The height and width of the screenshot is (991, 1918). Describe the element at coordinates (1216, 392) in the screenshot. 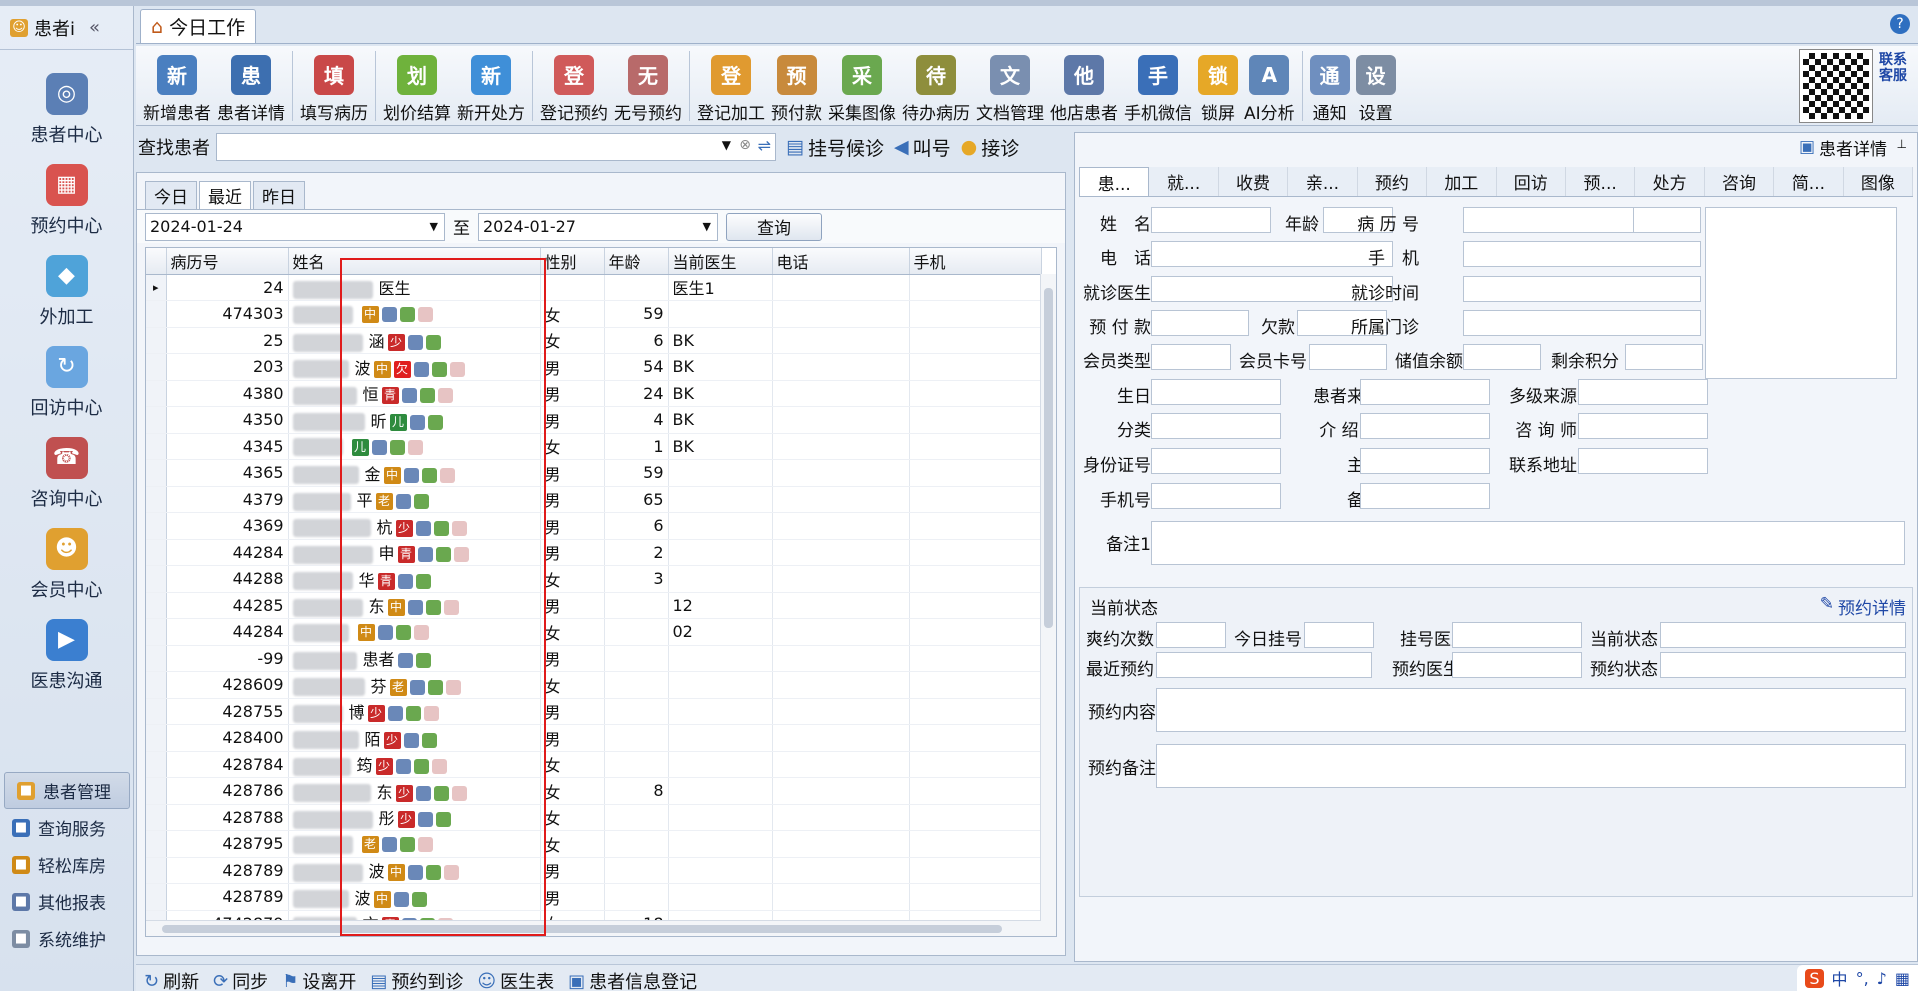

I see `birthday-field` at that location.